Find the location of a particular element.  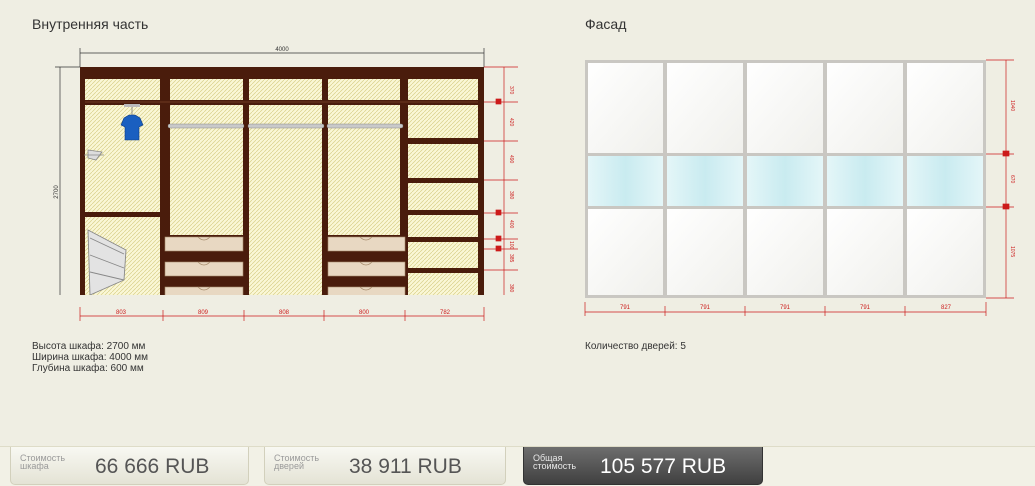

bottom-dim-2: 809 is located at coordinates (203, 313).